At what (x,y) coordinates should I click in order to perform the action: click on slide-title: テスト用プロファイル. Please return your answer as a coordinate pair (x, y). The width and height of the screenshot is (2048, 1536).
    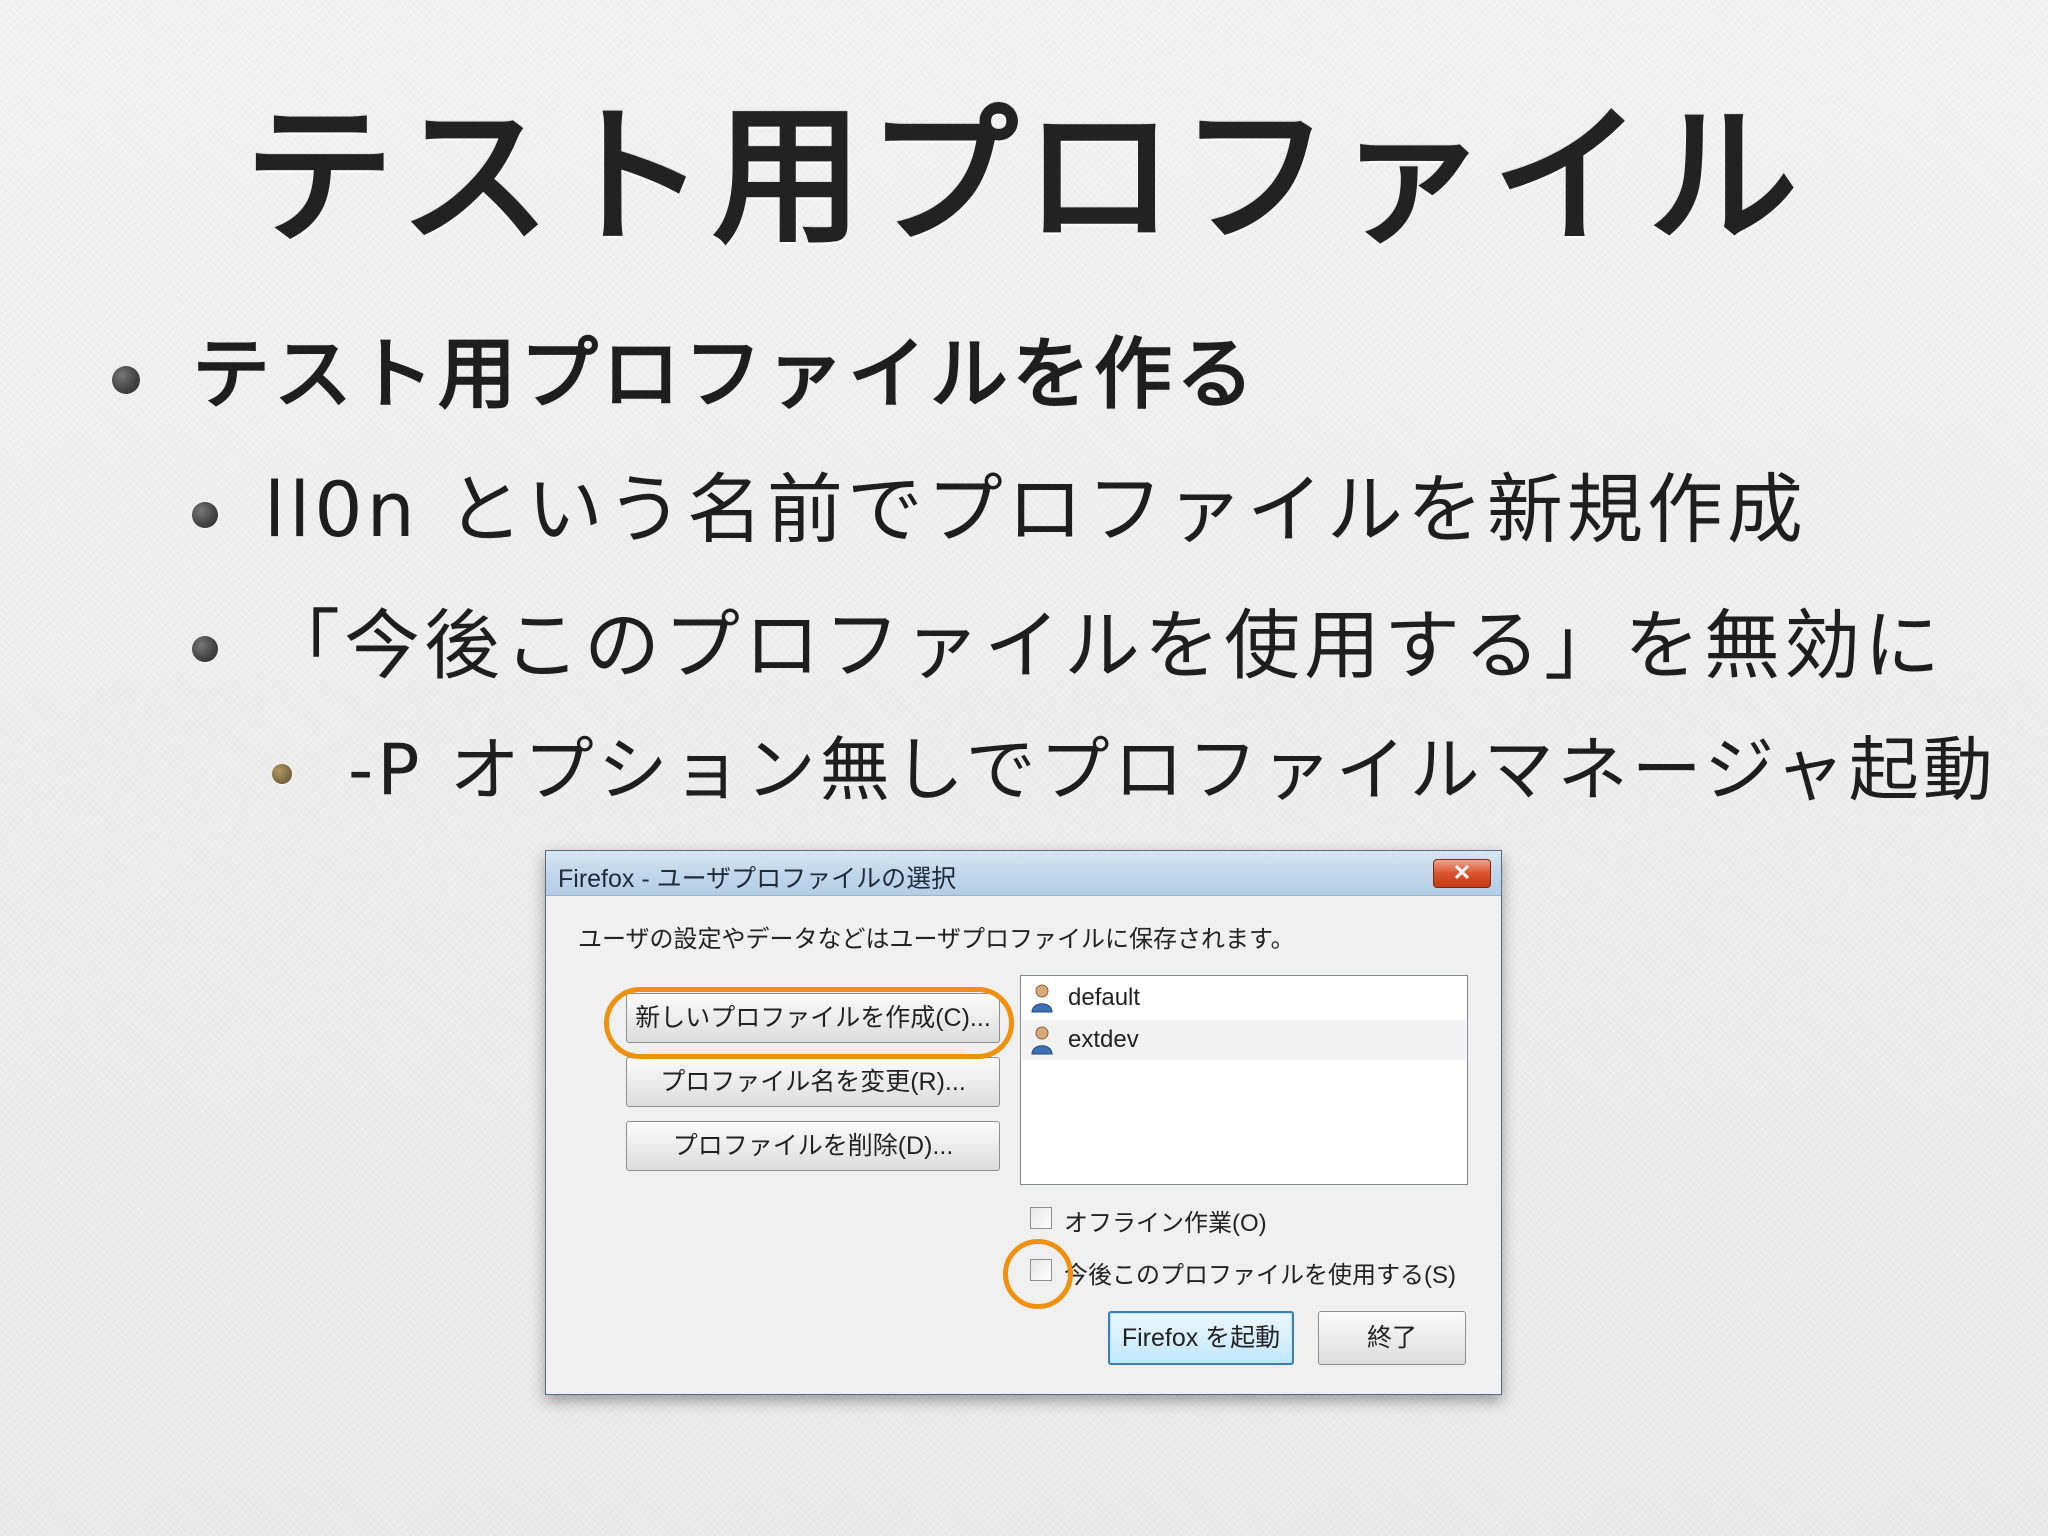
    Looking at the image, I should click on (1023, 178).